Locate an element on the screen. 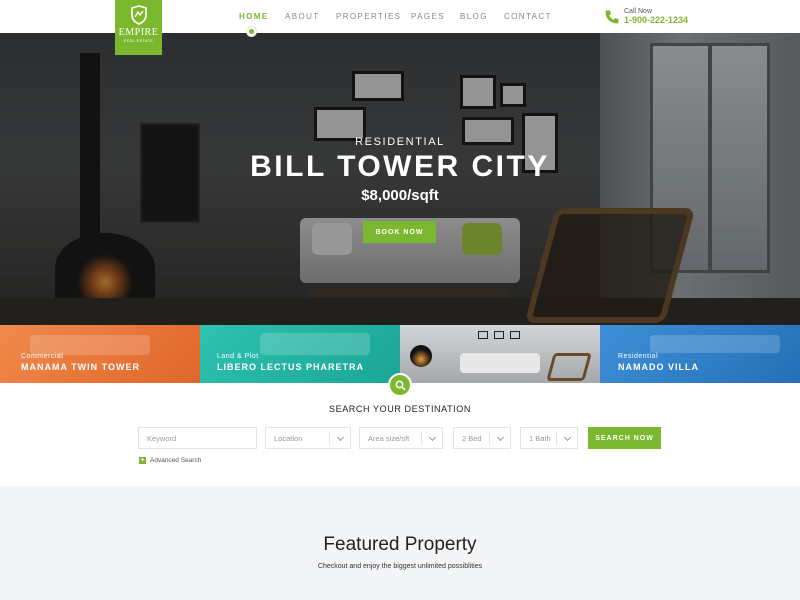 The height and width of the screenshot is (600, 800). call-now: Call Now 1-900-222-1234 is located at coordinates (646, 16).